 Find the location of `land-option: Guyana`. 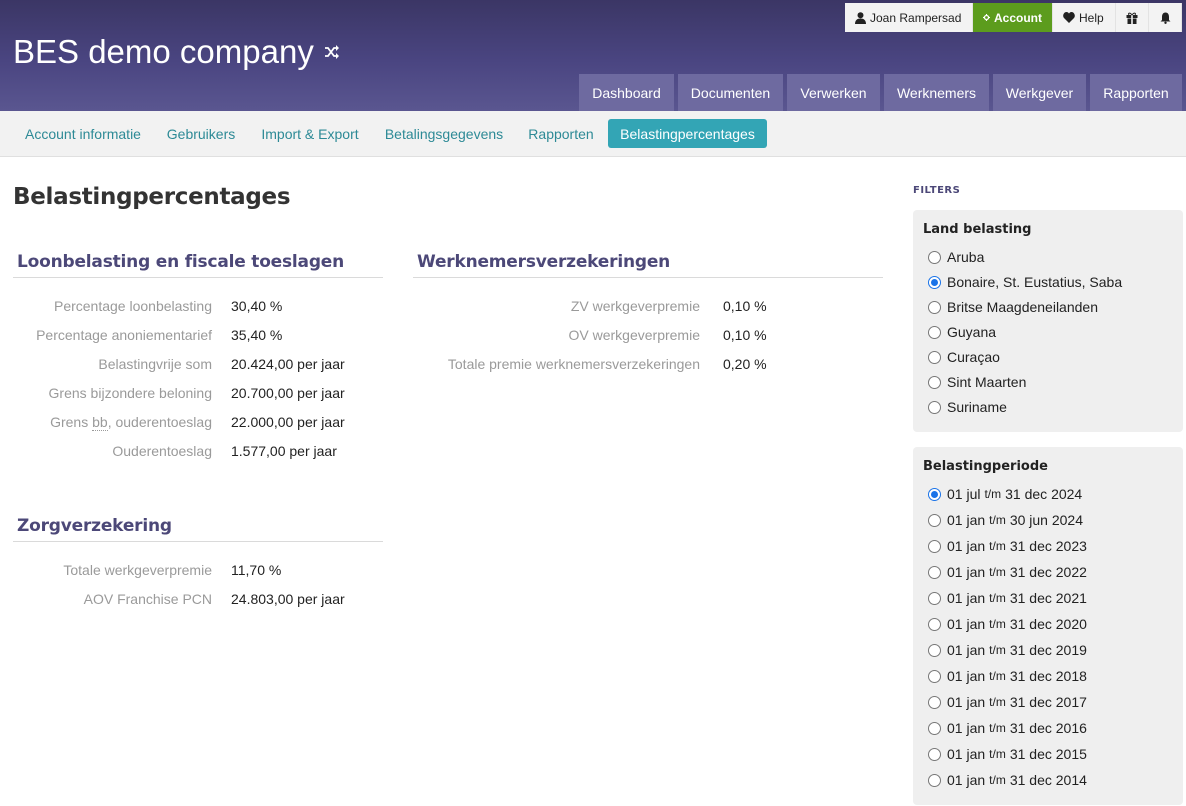

land-option: Guyana is located at coordinates (962, 332).